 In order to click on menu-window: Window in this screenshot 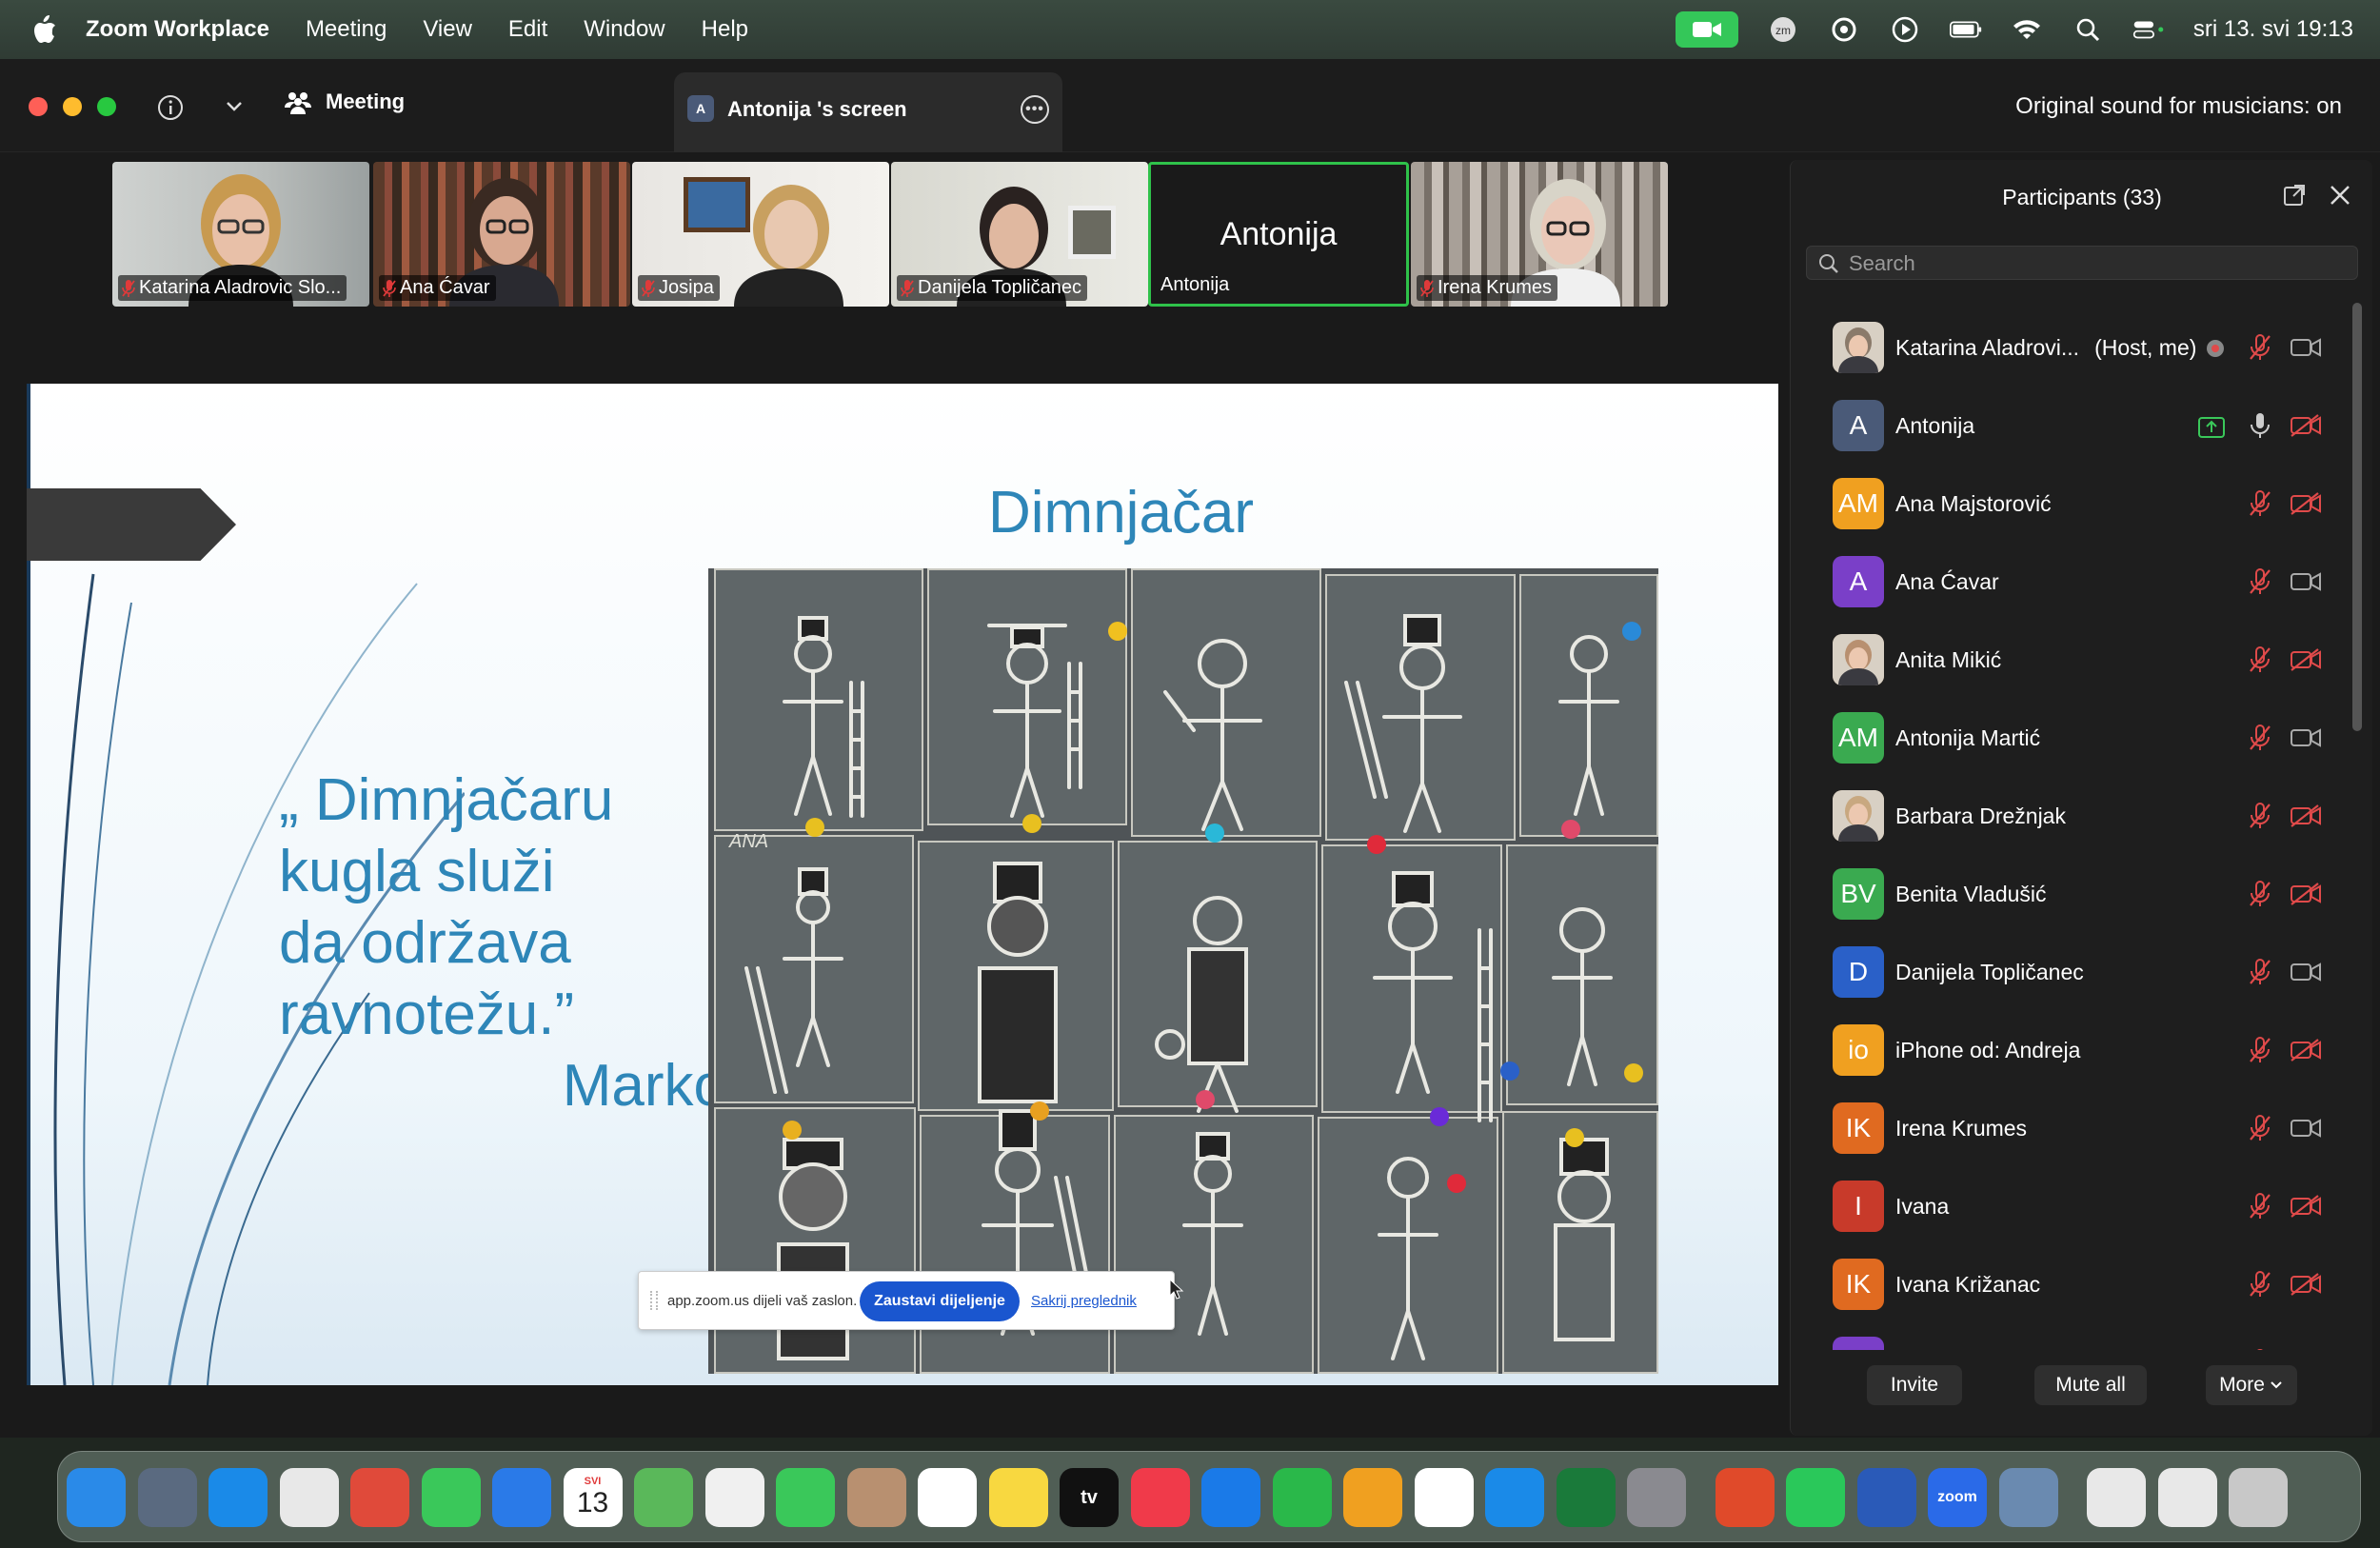, I will do `click(624, 30)`.